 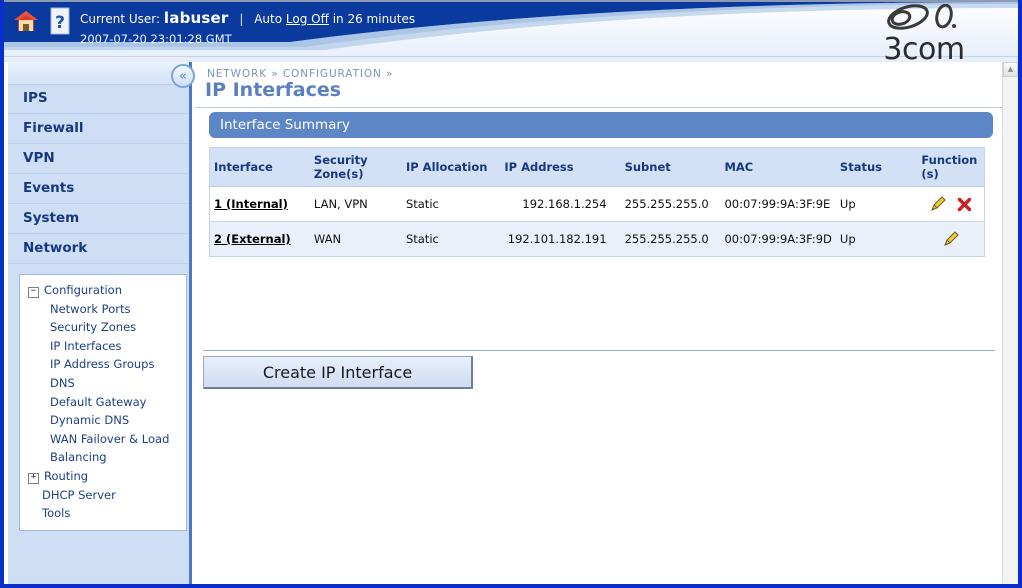 I want to click on interface-link-internal: 1 (Internal), so click(x=251, y=204).